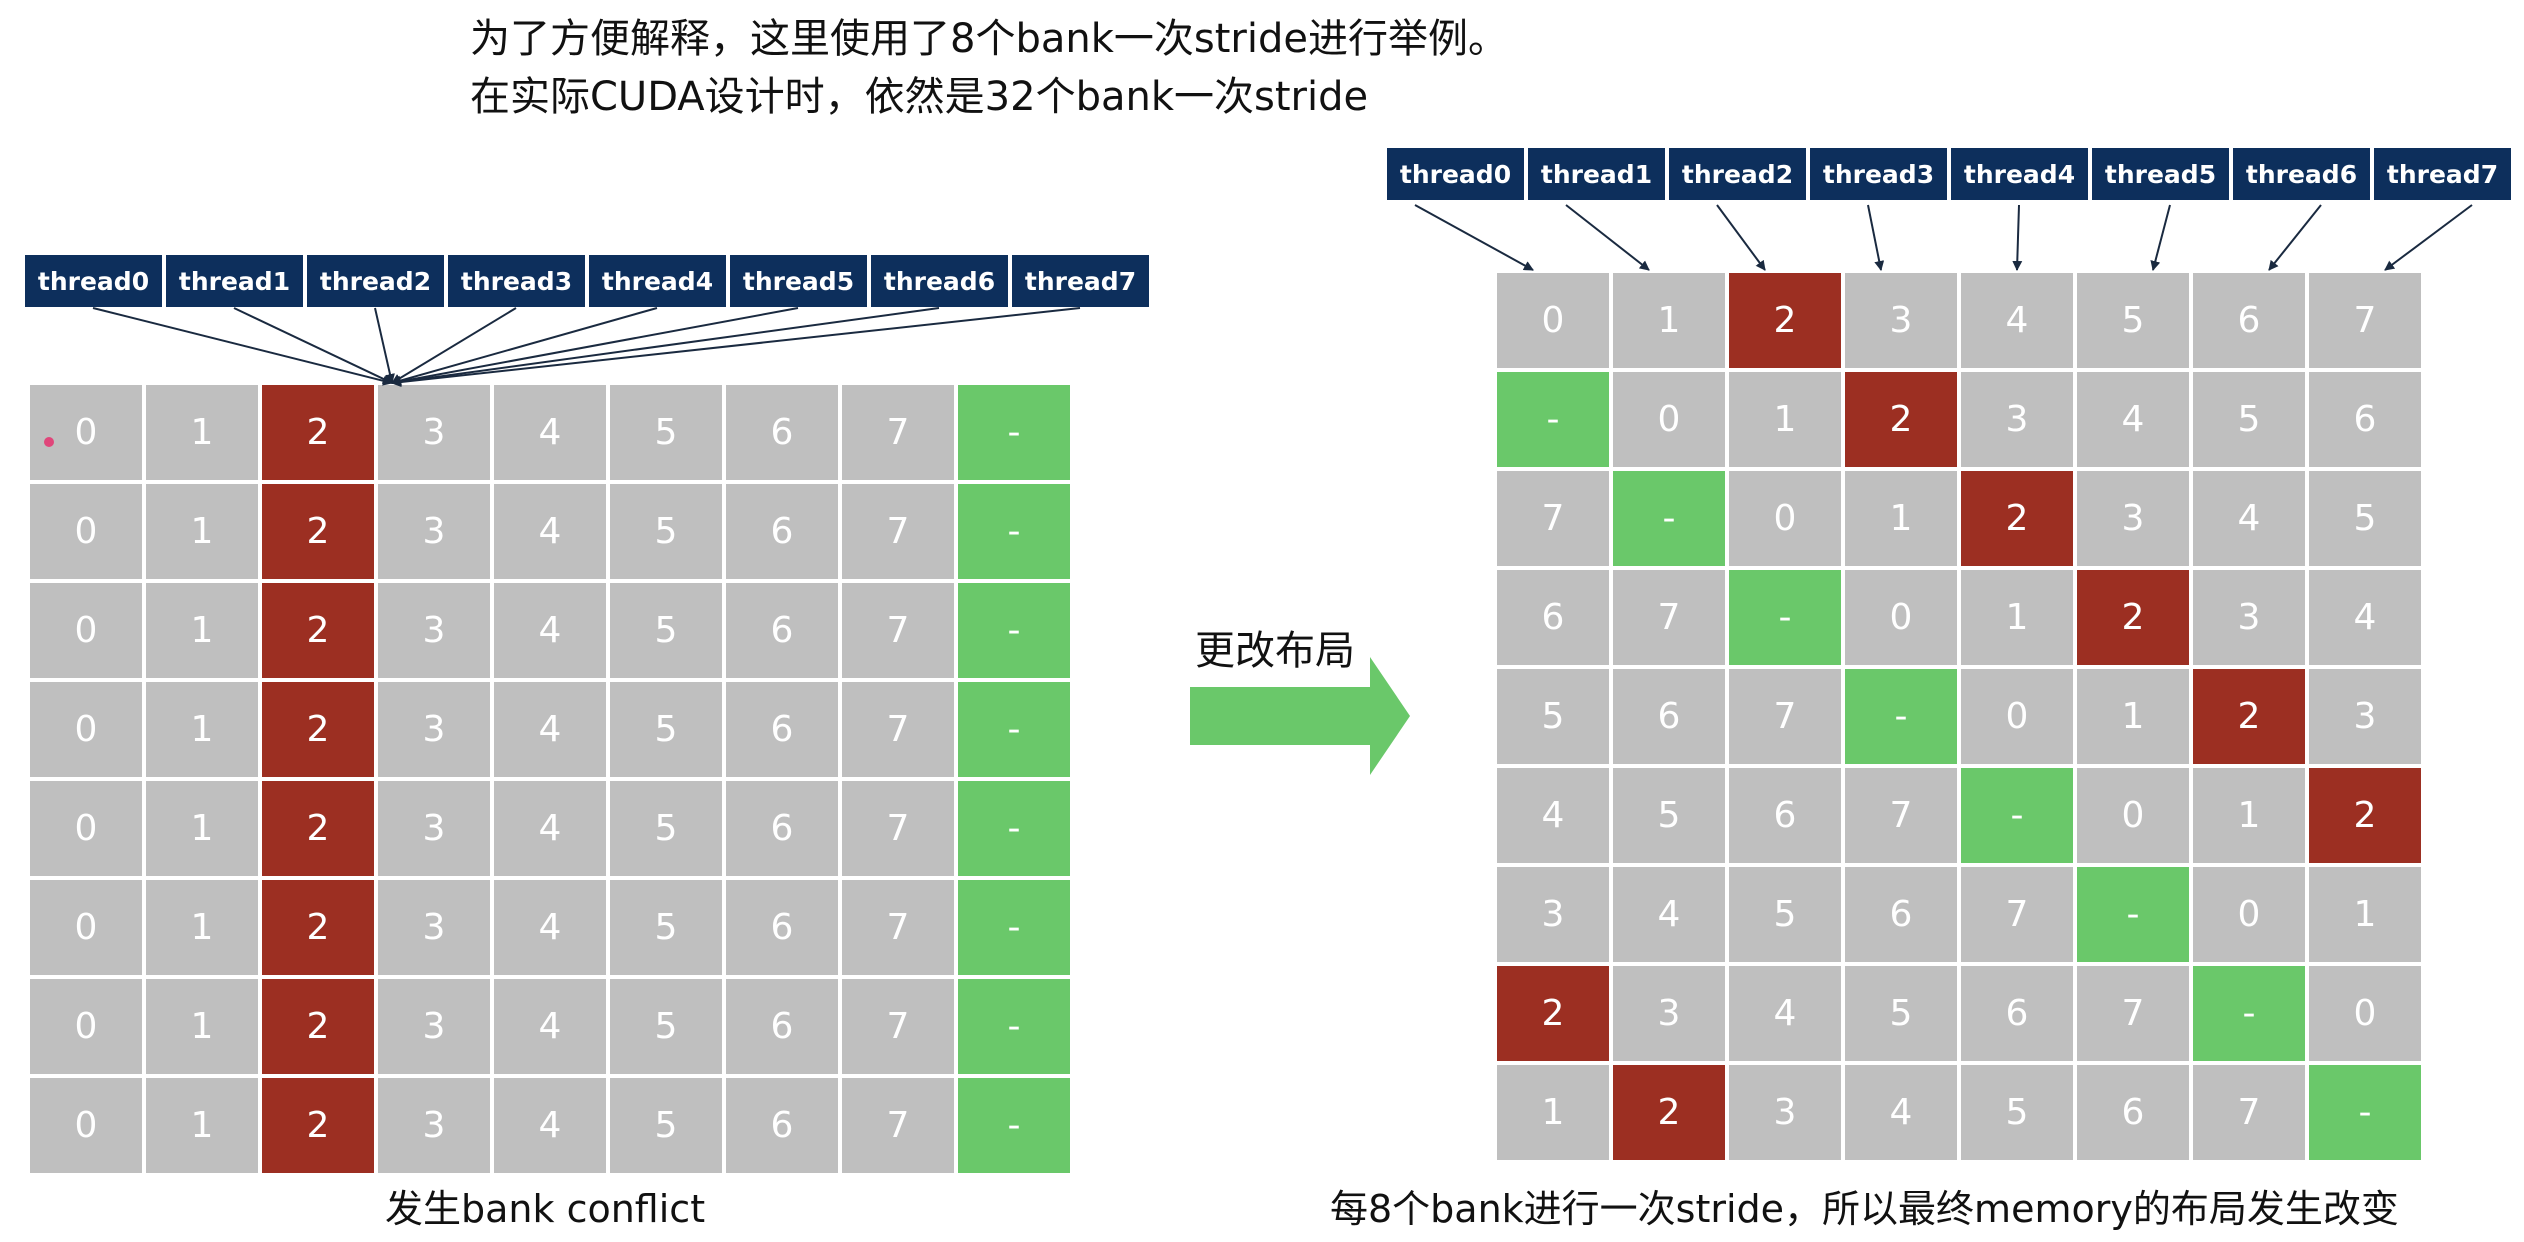 The width and height of the screenshot is (2524, 1242). Describe the element at coordinates (1275, 651) in the screenshot. I see `change-layout-label: 更改布局` at that location.